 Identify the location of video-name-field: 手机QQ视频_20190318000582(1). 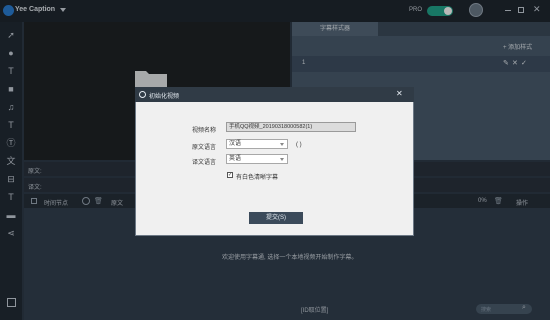
(291, 127).